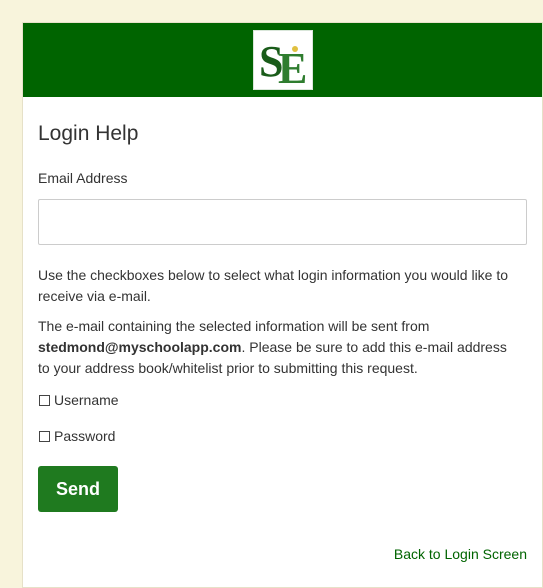 This screenshot has width=543, height=588. Describe the element at coordinates (282, 400) in the screenshot. I see `username-option: Username` at that location.